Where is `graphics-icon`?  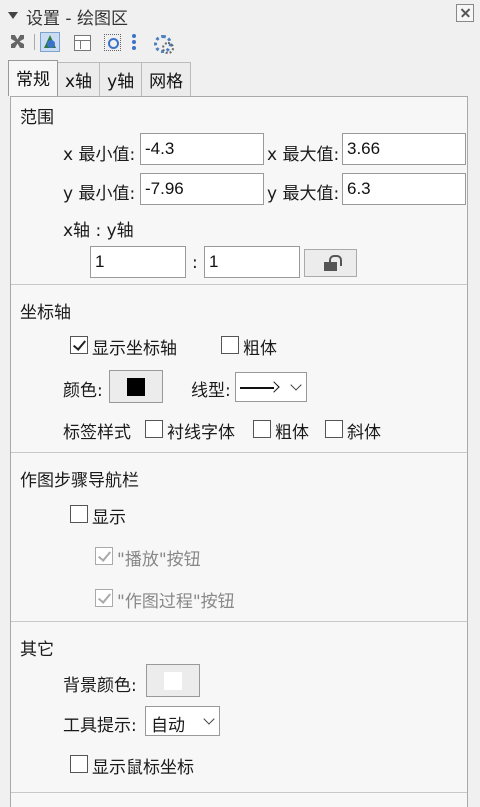 graphics-icon is located at coordinates (50, 42).